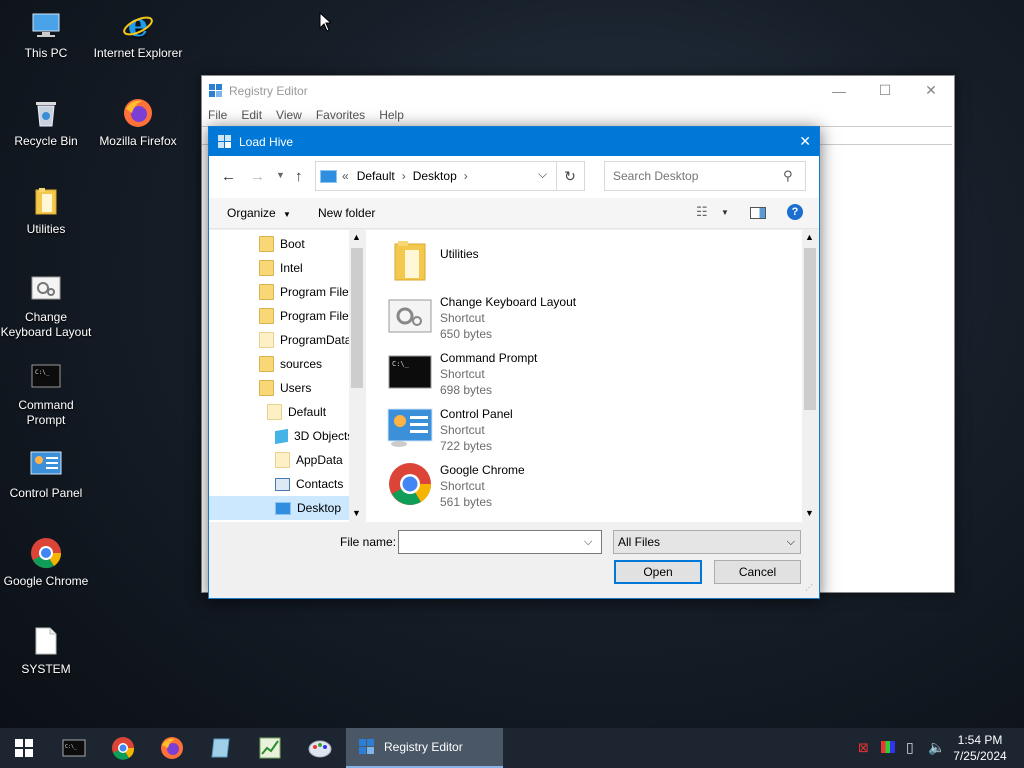  What do you see at coordinates (289, 115) in the screenshot?
I see `menu-view: View` at bounding box center [289, 115].